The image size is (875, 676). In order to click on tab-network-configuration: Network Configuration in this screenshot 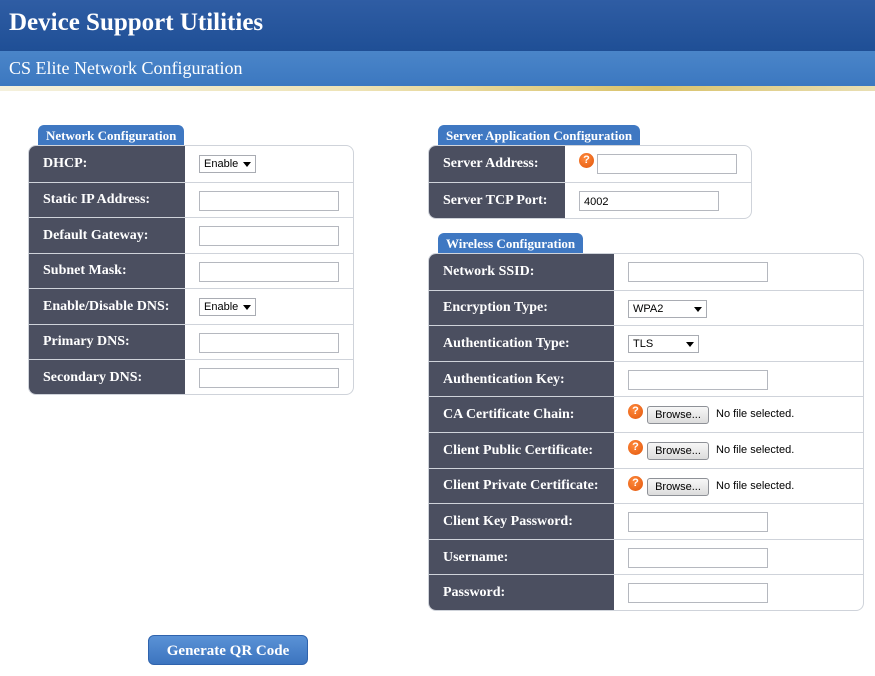, I will do `click(111, 135)`.